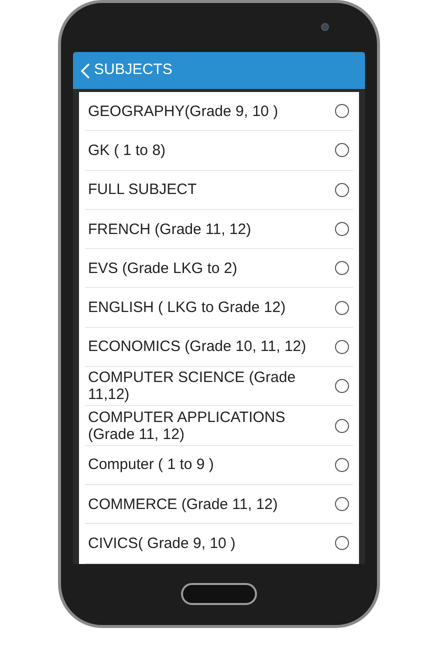  I want to click on subject-label: ENGLISH ( LKG to Grade 12), so click(187, 307).